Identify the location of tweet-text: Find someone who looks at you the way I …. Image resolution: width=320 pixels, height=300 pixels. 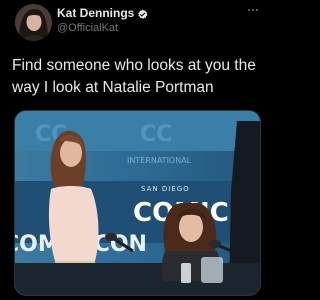
(134, 76).